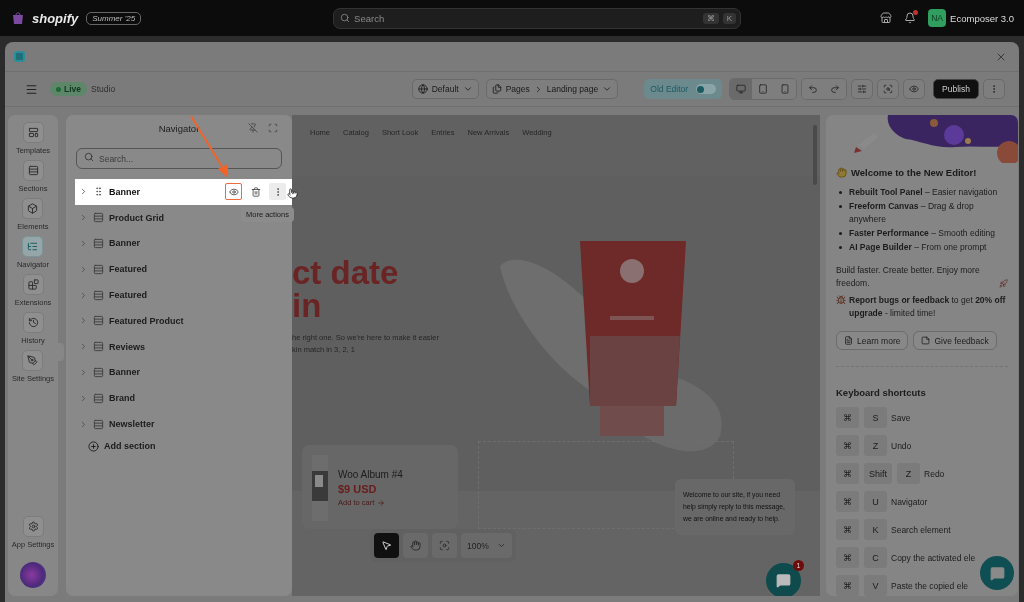 The image size is (1024, 602). Describe the element at coordinates (909, 501) in the screenshot. I see `shortcut-label: Navigator` at that location.